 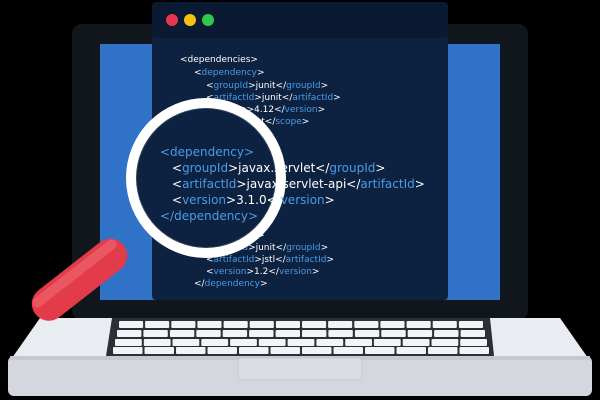 I want to click on magnified-line: </dependency>, so click(x=209, y=216).